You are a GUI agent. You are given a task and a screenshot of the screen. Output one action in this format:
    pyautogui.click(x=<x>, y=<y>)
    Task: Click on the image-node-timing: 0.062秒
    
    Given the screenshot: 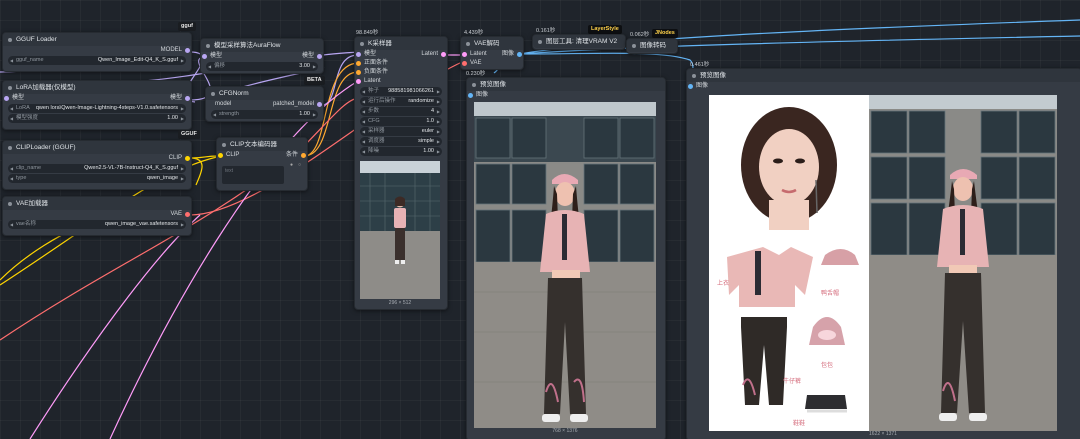 What is the action you would take?
    pyautogui.click(x=640, y=35)
    